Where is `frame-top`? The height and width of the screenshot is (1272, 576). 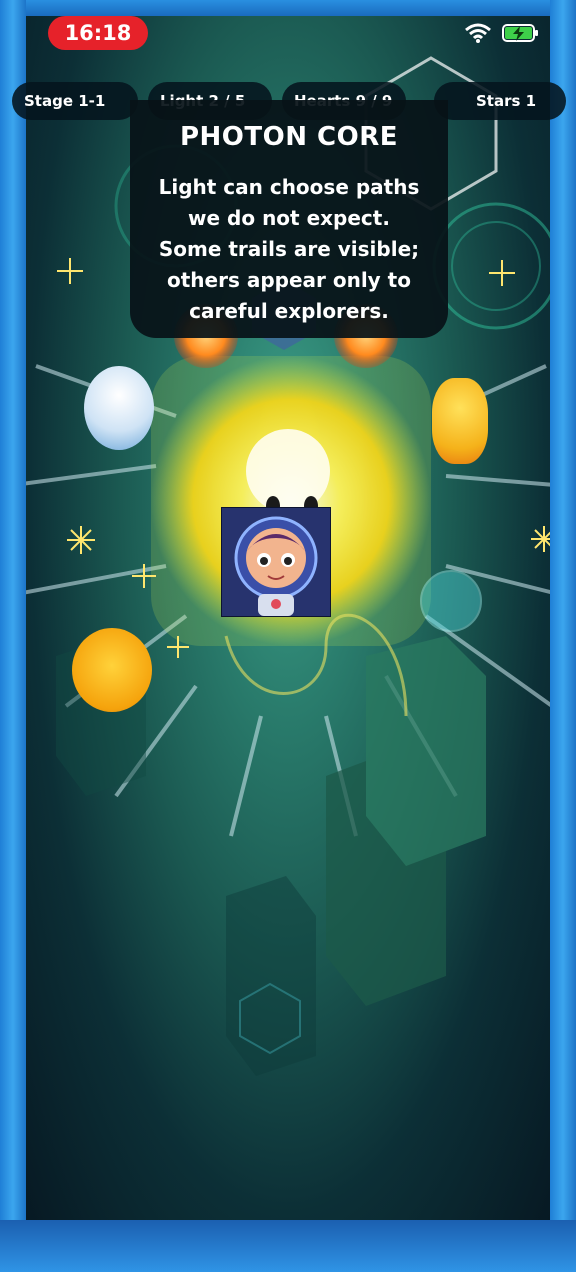
frame-top is located at coordinates (288, 8).